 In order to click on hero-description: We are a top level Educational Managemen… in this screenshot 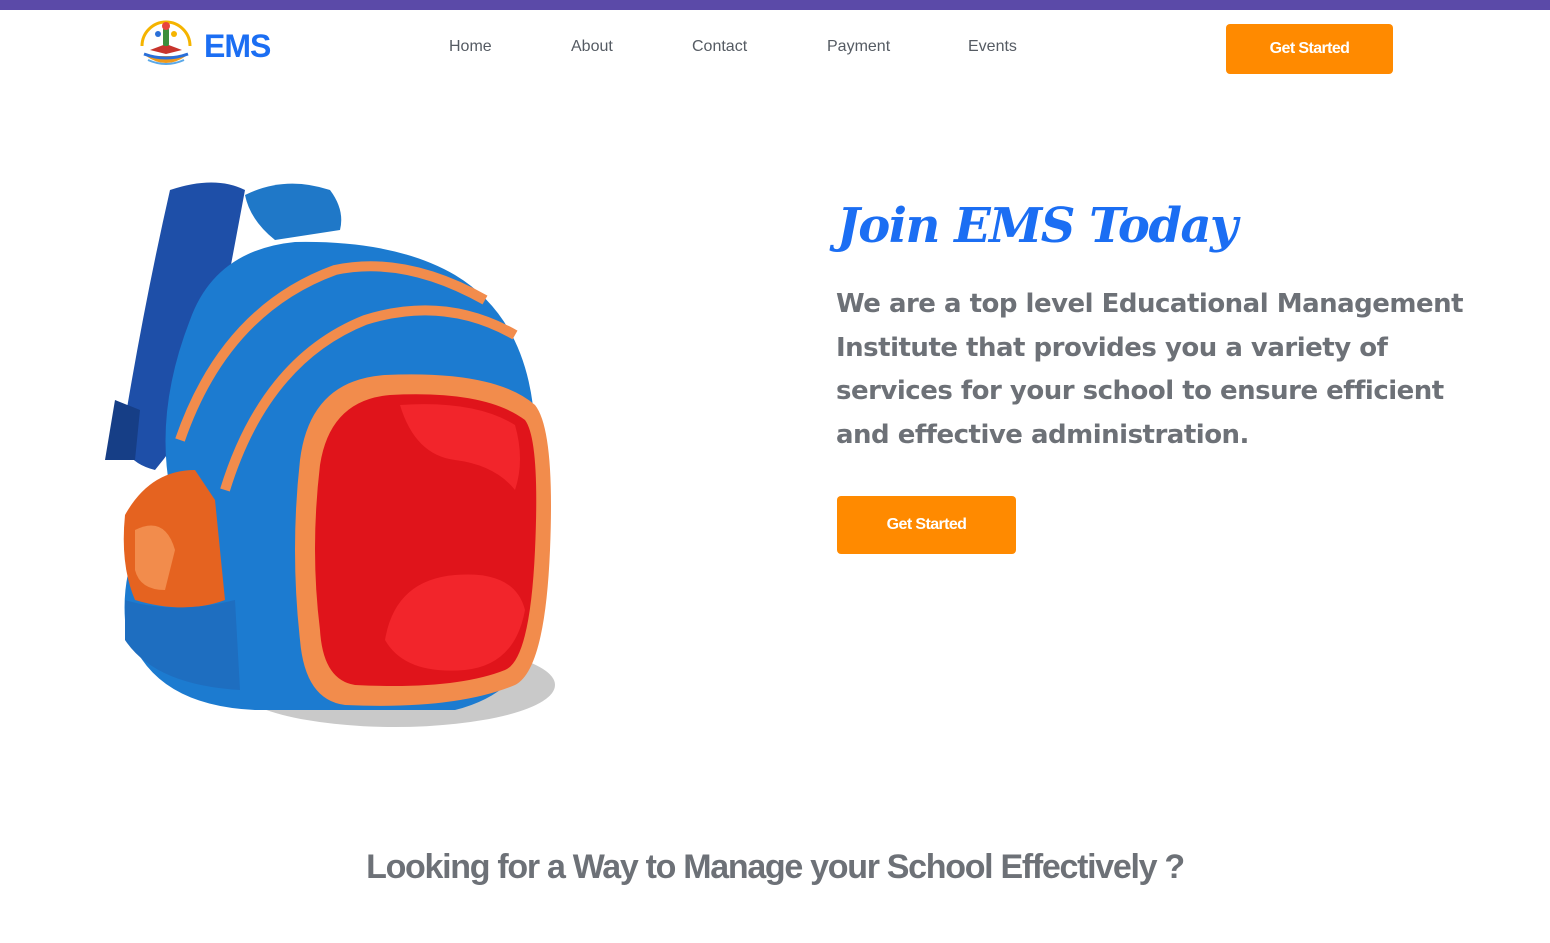, I will do `click(1150, 369)`.